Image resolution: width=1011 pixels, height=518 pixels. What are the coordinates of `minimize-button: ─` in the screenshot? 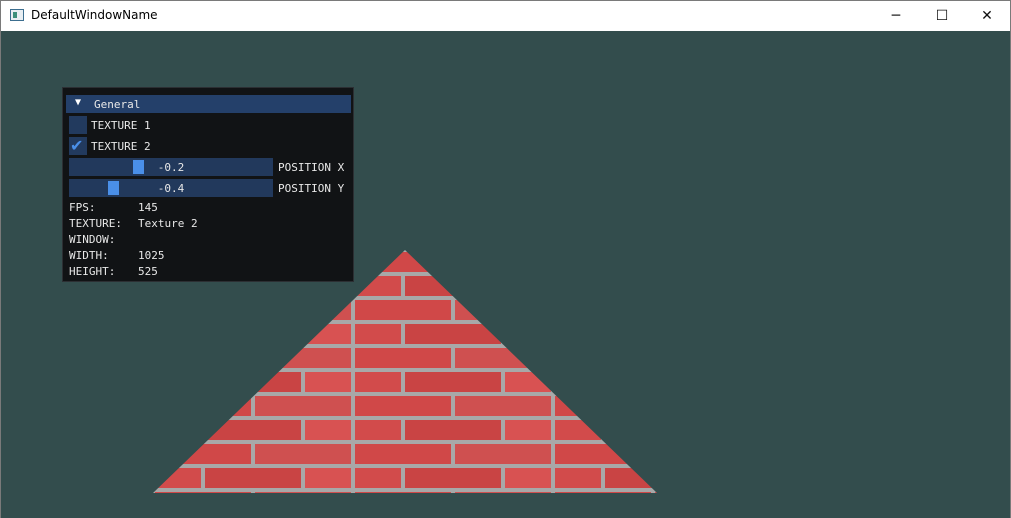 It's located at (896, 16).